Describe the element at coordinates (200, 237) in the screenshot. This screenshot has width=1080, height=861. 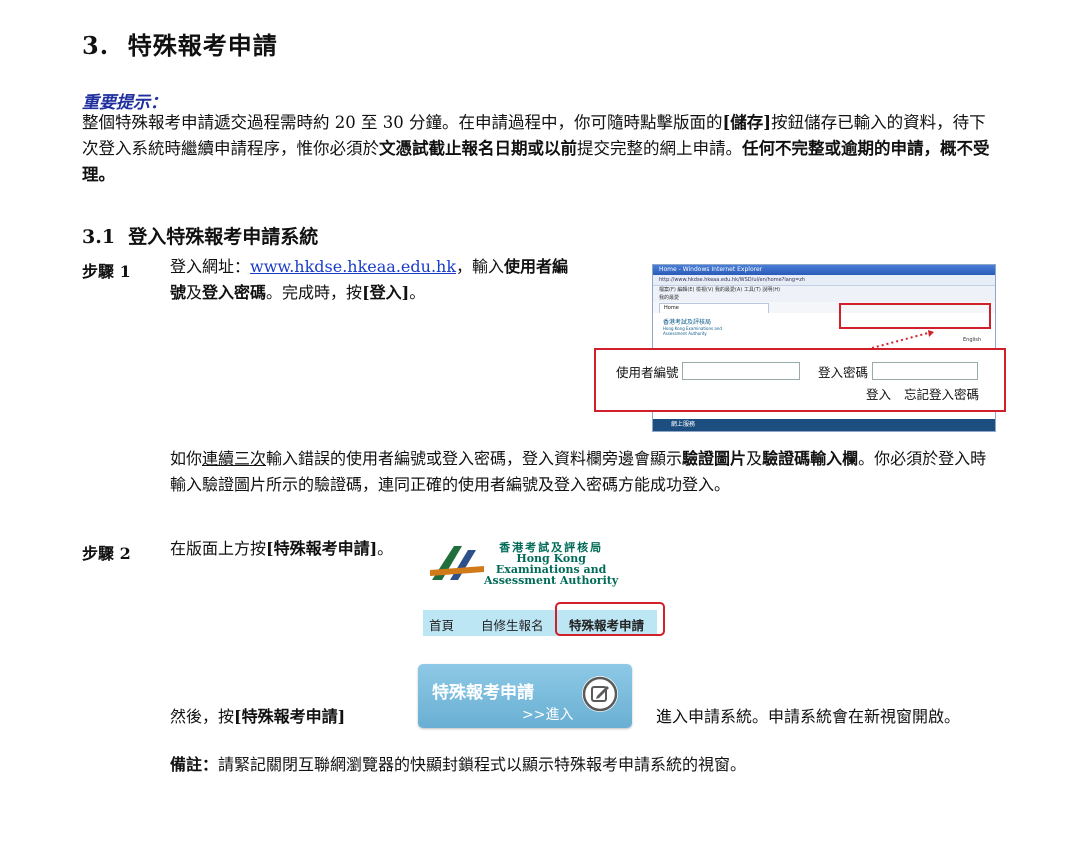
I see `subsection-title: 3.1 登入特殊報考申請系統` at that location.